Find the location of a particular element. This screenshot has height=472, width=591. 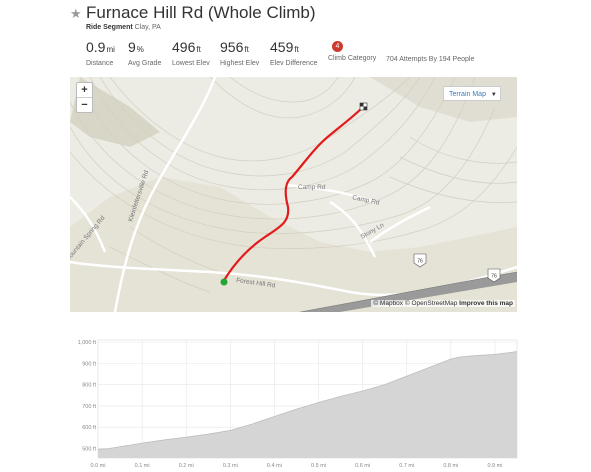

stat-elev-difference: 459ft Elev Difference is located at coordinates (293, 52).